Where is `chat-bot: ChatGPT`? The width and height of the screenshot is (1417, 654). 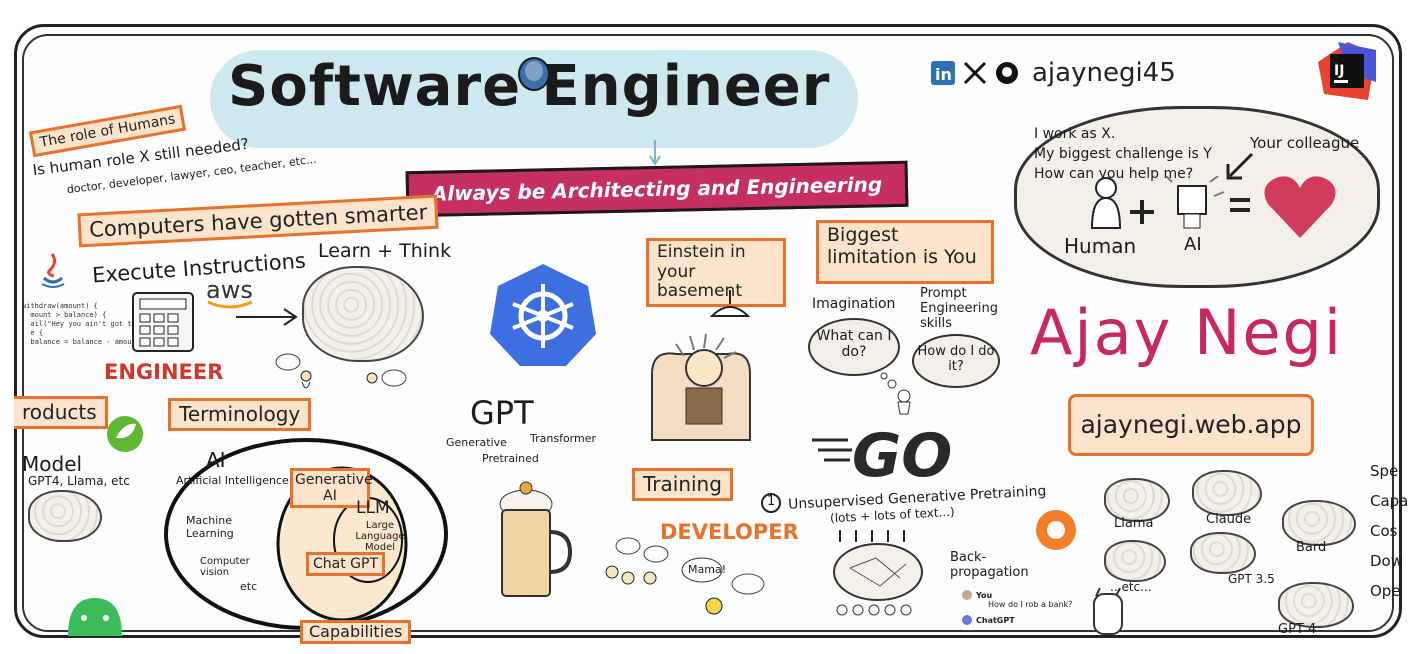 chat-bot: ChatGPT is located at coordinates (995, 620).